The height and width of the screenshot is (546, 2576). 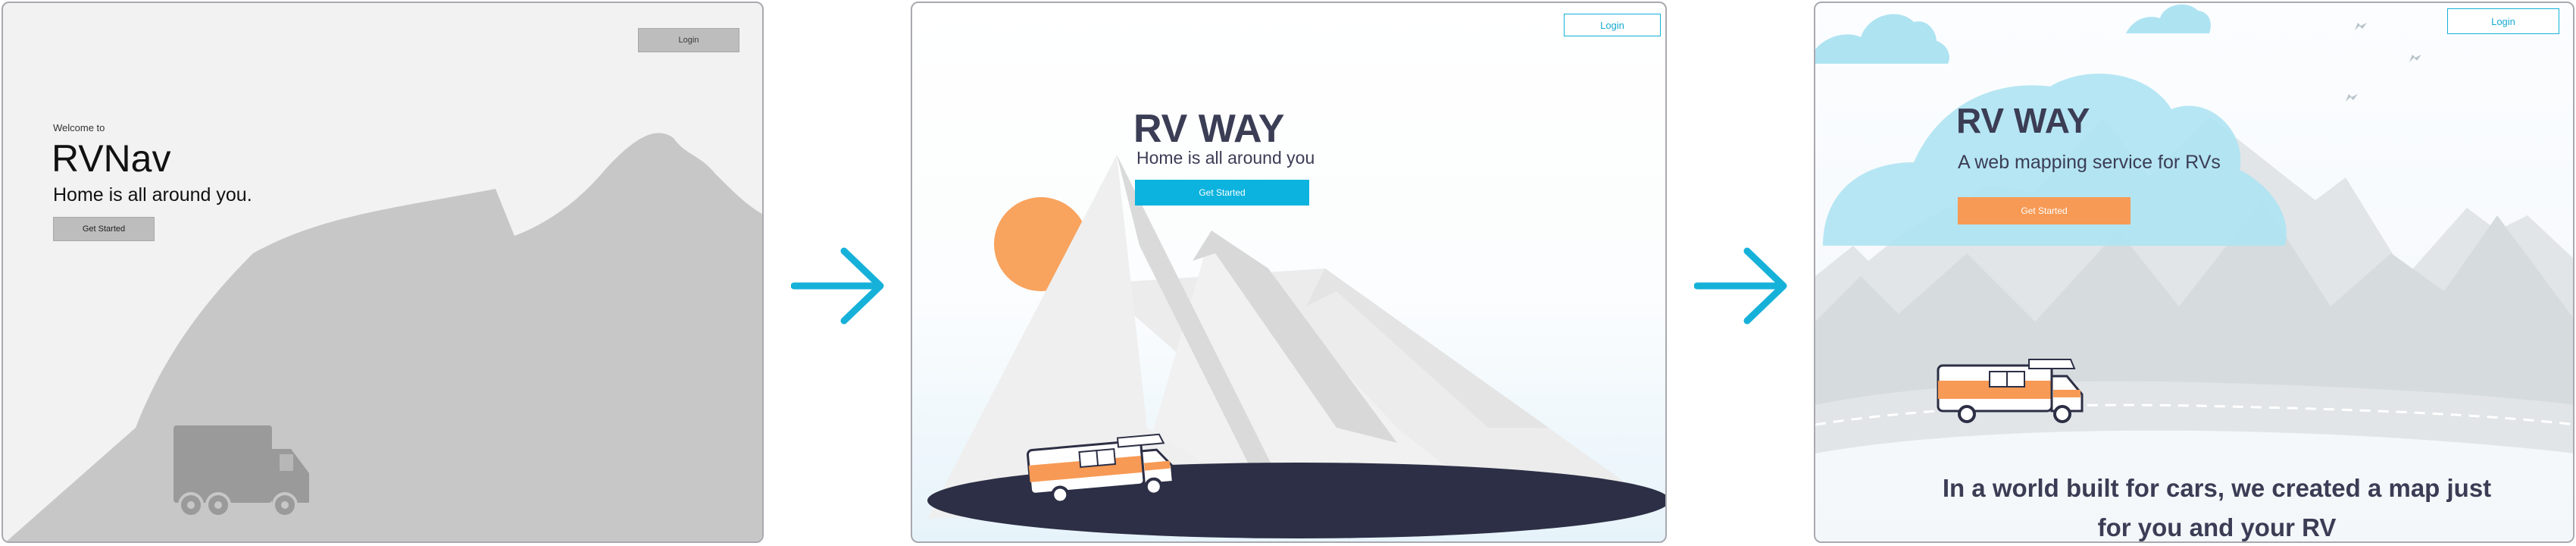 I want to click on truck-icon, so click(x=241, y=471).